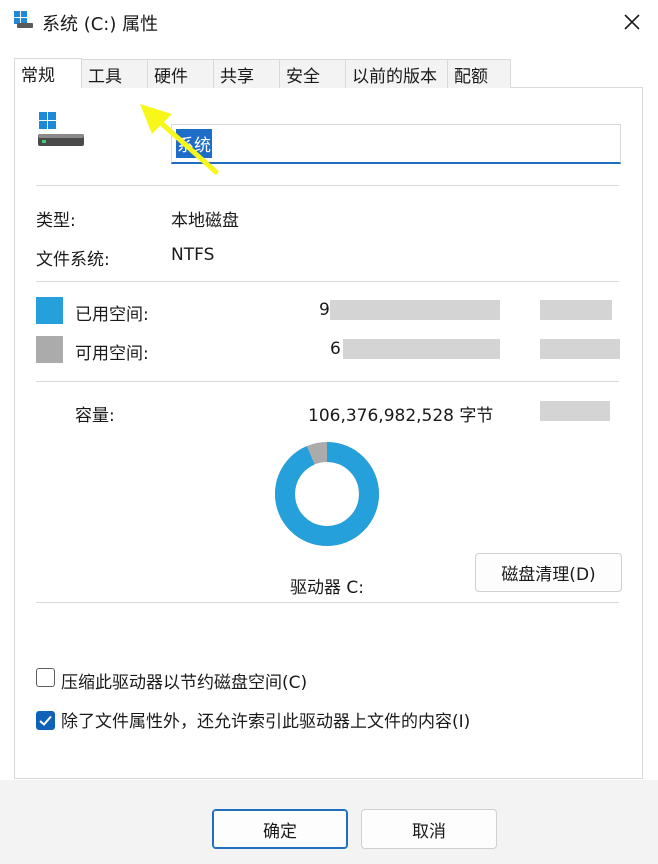  What do you see at coordinates (265, 719) in the screenshot?
I see `index-checkbox-label: 除了文件属性外，还允许索引此驱动器上文件的内容(I)` at bounding box center [265, 719].